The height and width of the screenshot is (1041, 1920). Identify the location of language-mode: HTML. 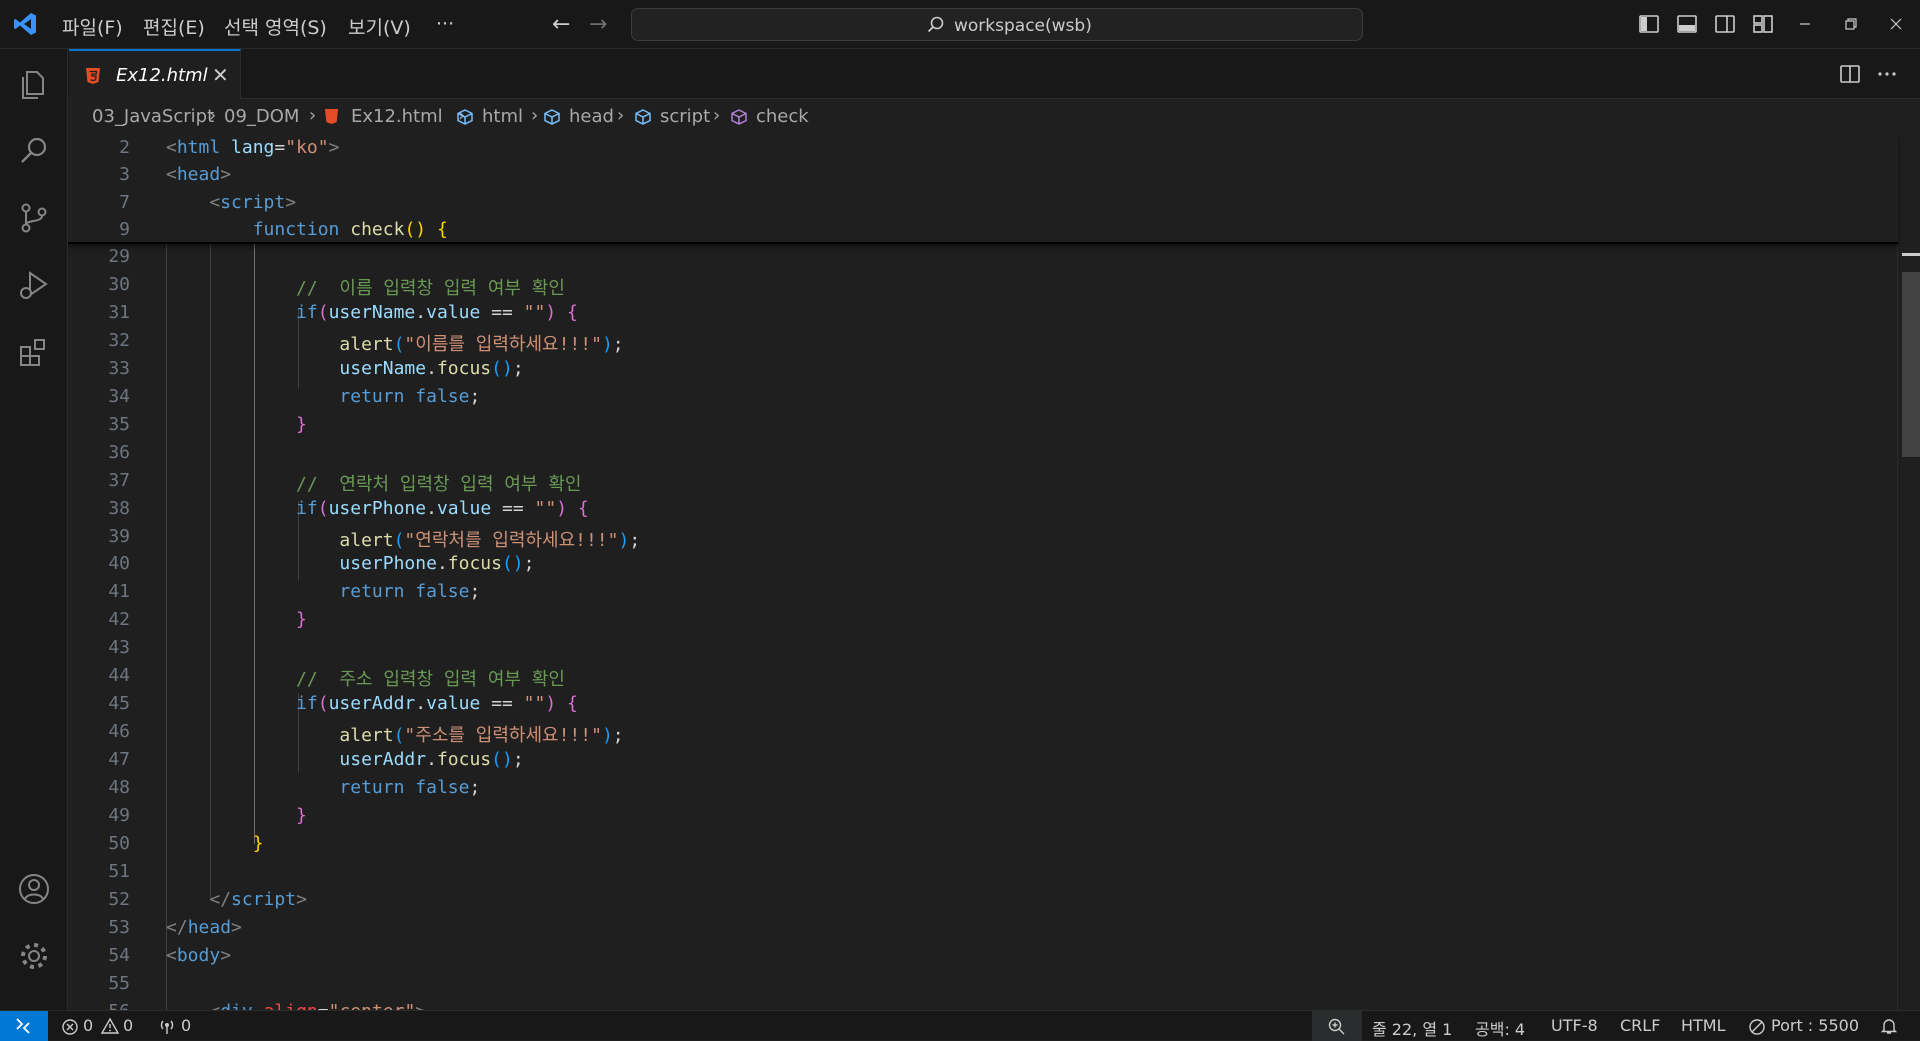
(1703, 1025).